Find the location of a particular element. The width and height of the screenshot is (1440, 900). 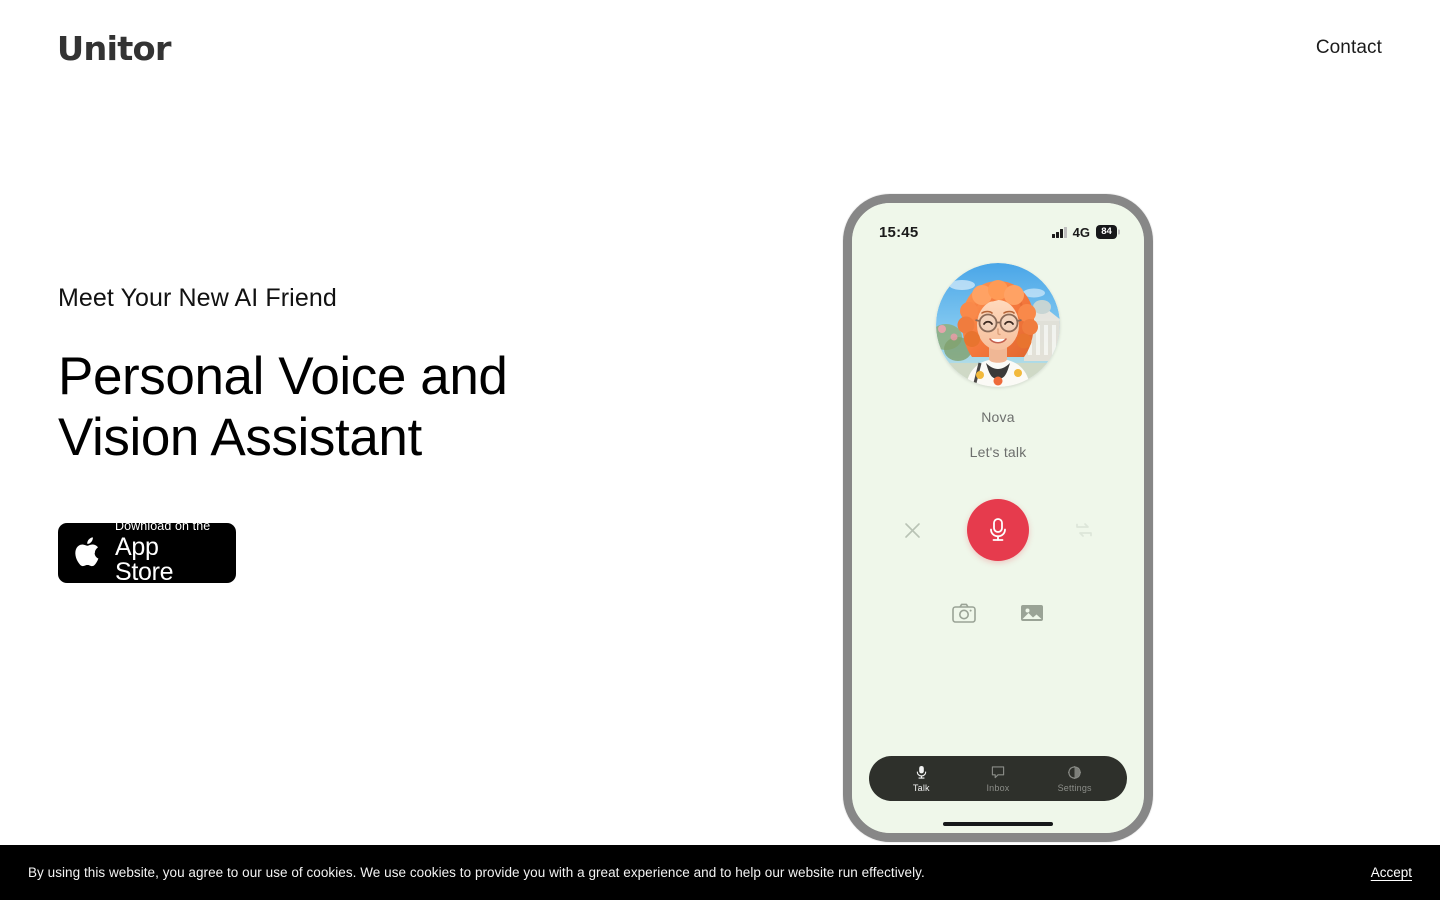

nav-tab-settings: Settings is located at coordinates (1074, 779).